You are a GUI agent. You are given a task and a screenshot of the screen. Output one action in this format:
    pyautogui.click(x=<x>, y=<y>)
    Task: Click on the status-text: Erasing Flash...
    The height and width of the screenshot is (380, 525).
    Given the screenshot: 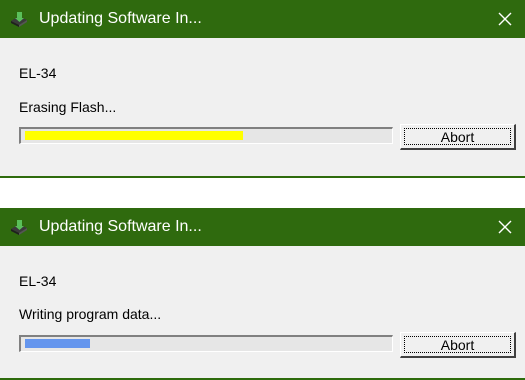 What is the action you would take?
    pyautogui.click(x=68, y=107)
    